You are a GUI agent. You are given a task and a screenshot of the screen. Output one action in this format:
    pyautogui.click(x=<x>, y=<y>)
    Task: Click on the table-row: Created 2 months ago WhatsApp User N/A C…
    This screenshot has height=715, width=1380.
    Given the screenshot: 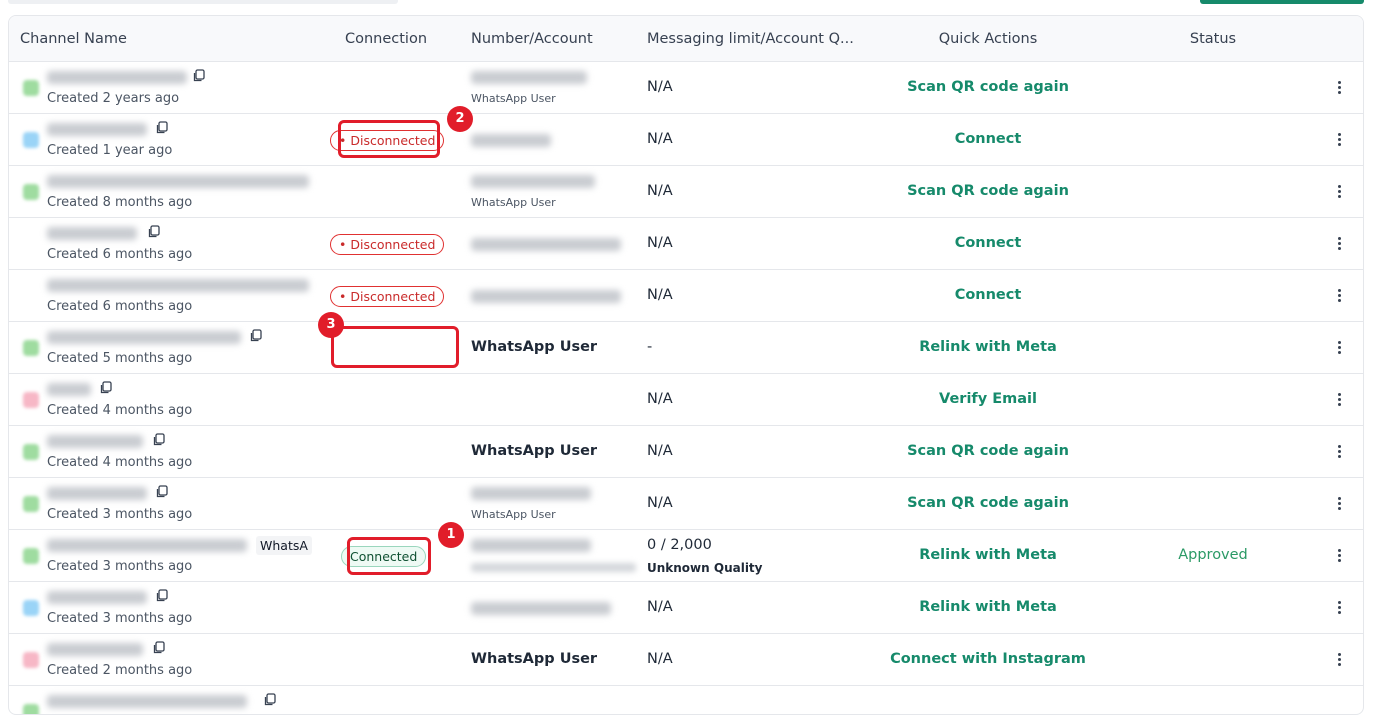 What is the action you would take?
    pyautogui.click(x=686, y=660)
    